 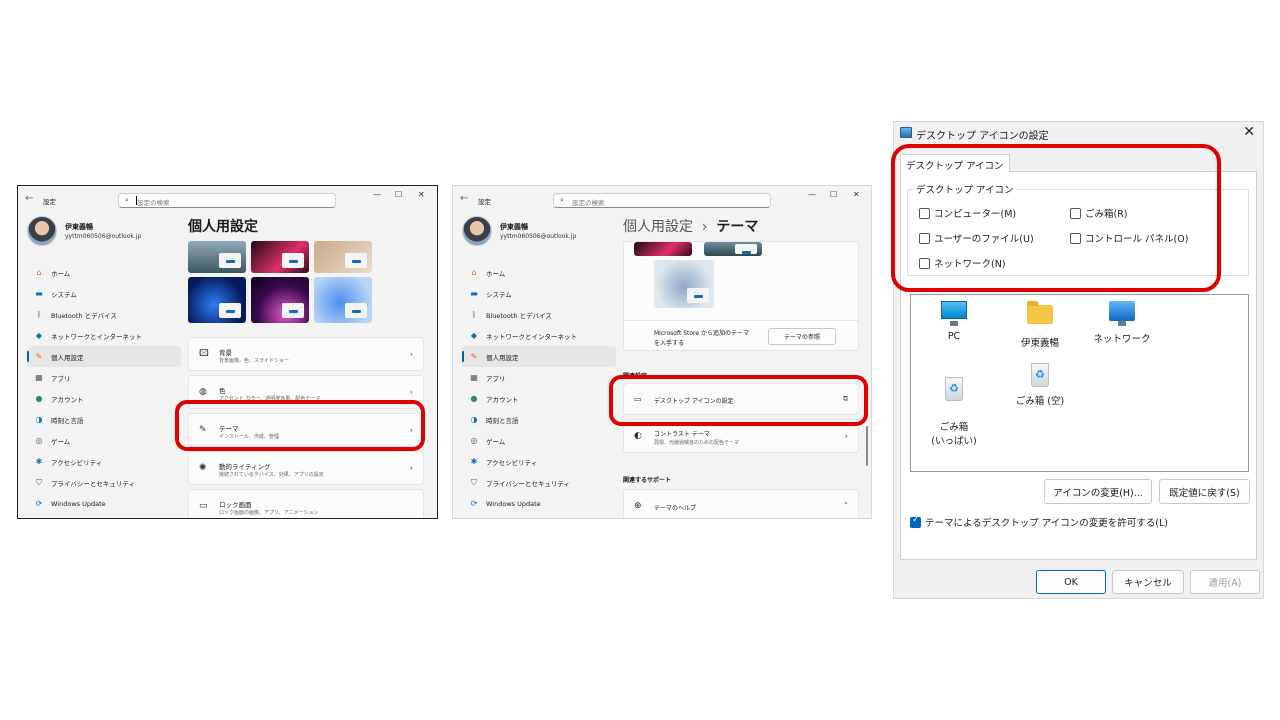 What do you see at coordinates (528, 483) in the screenshot?
I see `sidebar-item-label: プライバシーとセキュリティ` at bounding box center [528, 483].